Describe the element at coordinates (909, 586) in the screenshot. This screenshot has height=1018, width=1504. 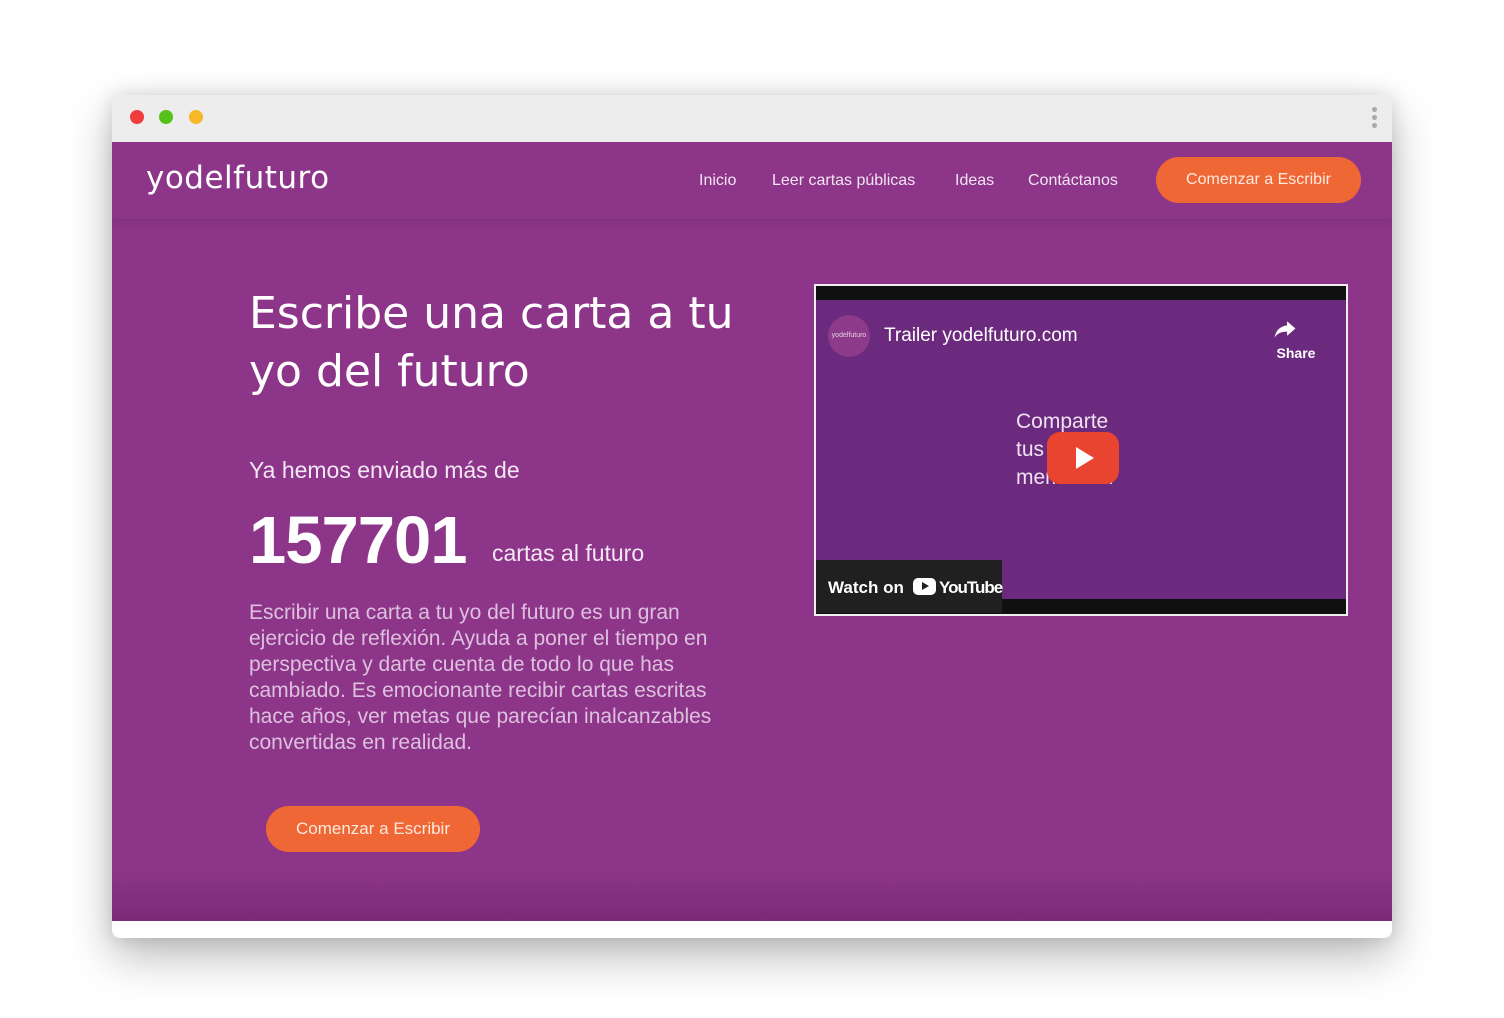
I see `watch-on-youtube-button: Watch on YouTube` at that location.